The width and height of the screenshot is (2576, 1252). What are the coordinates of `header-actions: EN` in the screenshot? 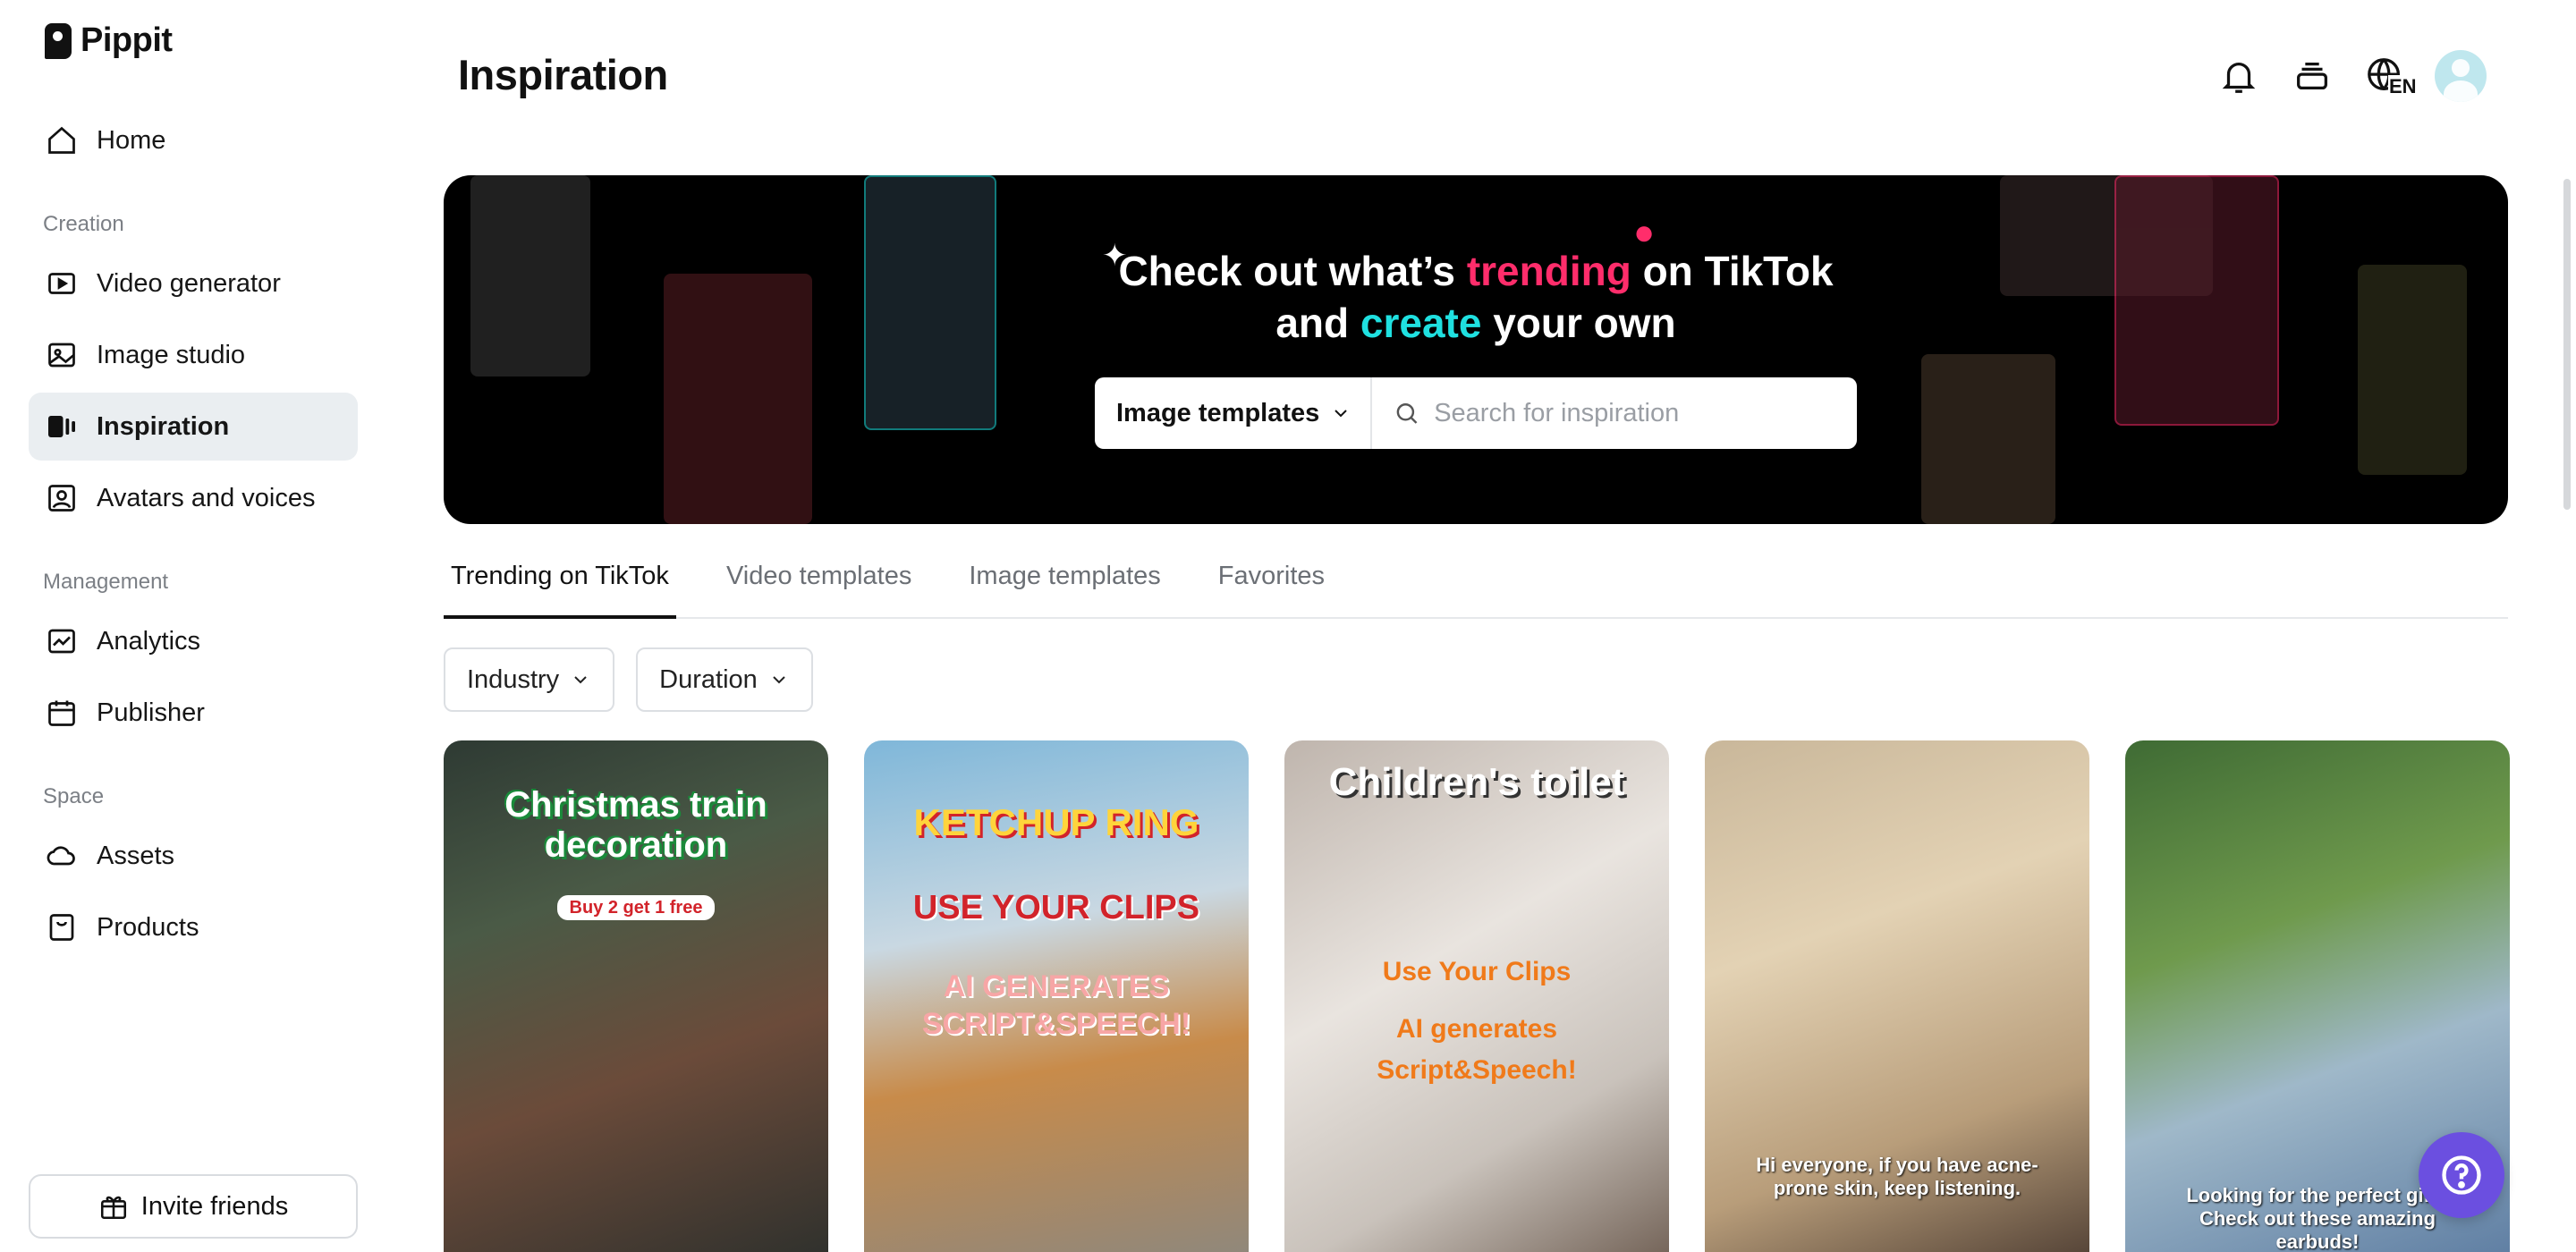 It's located at (2351, 76).